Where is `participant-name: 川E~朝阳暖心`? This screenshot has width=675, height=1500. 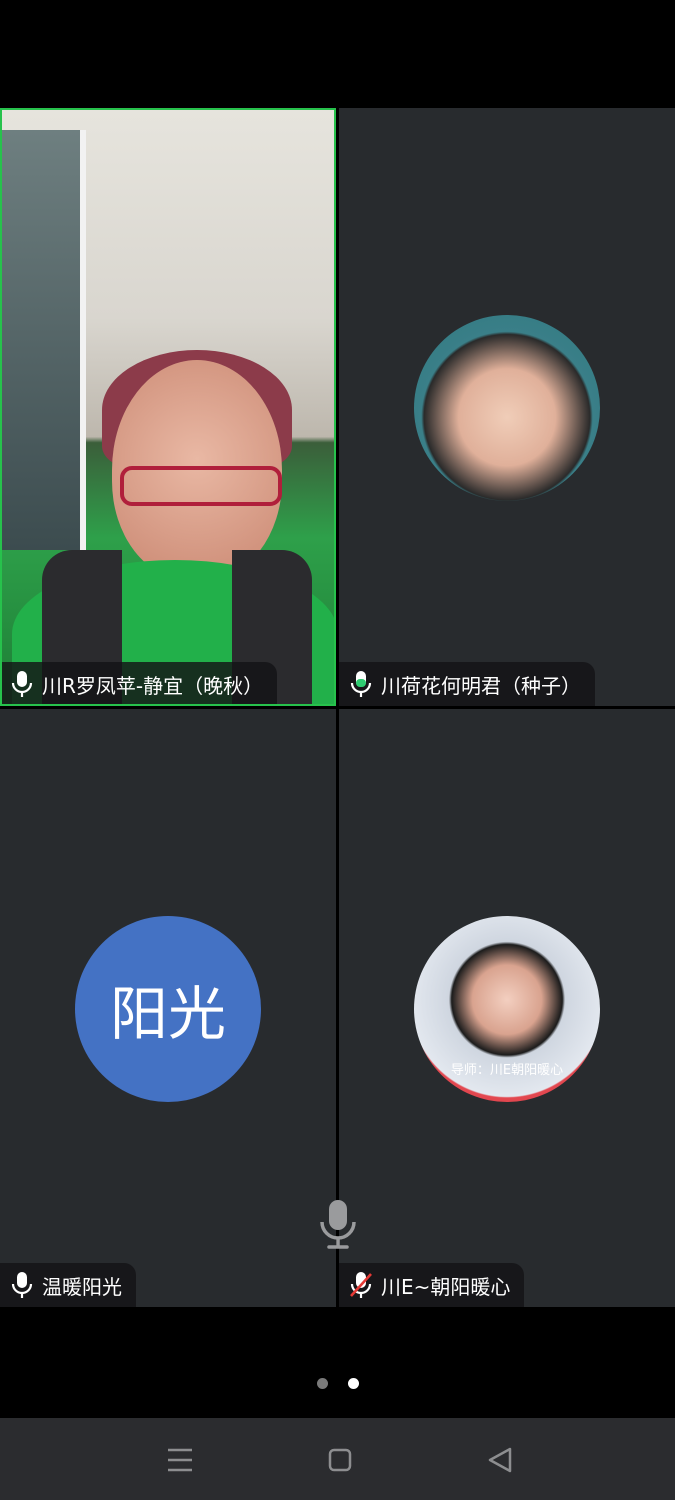
participant-name: 川E~朝阳暖心 is located at coordinates (446, 1286).